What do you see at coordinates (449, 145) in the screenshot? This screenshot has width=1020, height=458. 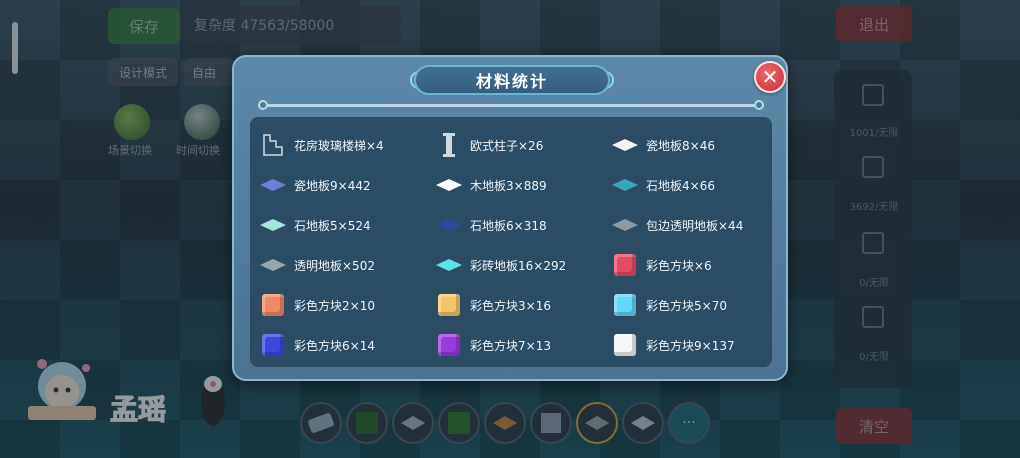 I see `pillar-icon` at bounding box center [449, 145].